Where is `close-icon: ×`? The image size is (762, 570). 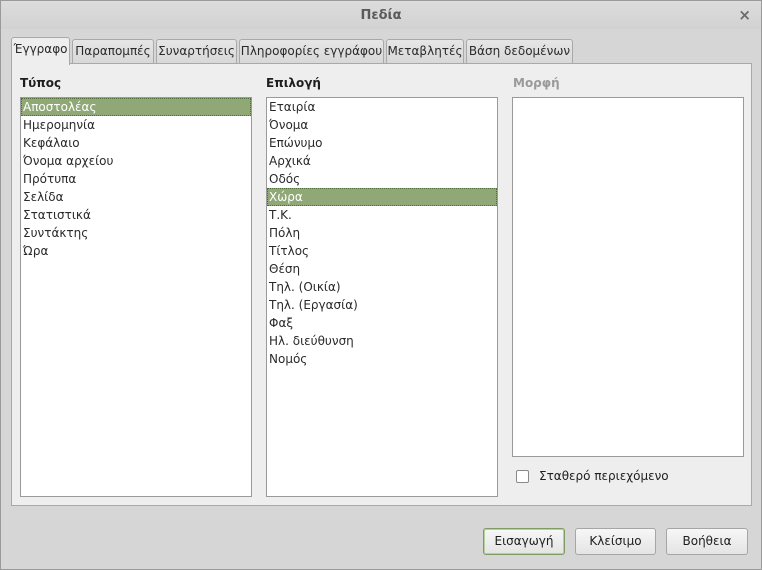
close-icon: × is located at coordinates (744, 15).